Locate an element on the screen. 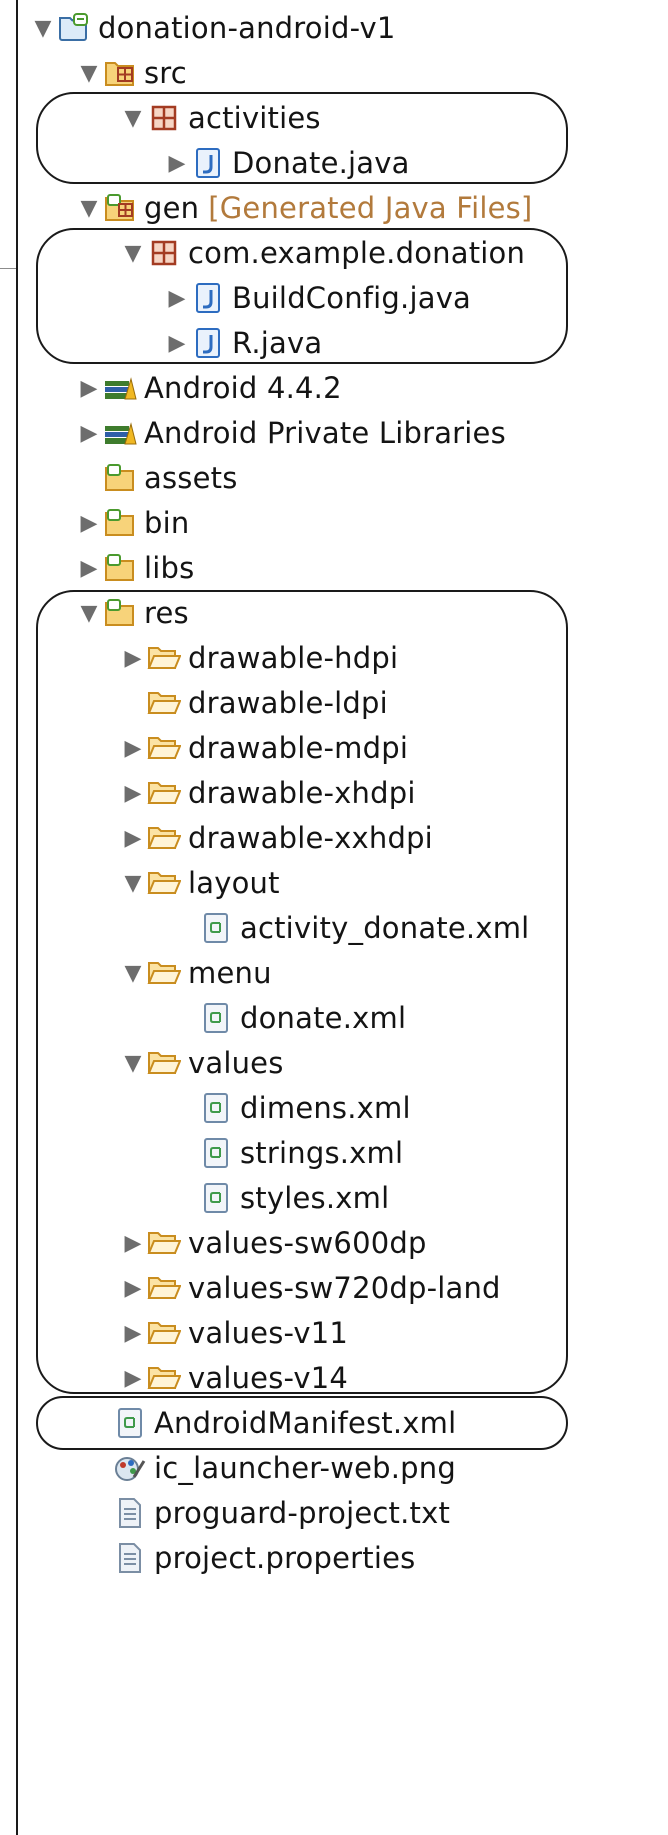 The width and height of the screenshot is (668, 1835). tree-item-drawable-xhdpi: ▶ drawable-xhdpi is located at coordinates (334, 793).